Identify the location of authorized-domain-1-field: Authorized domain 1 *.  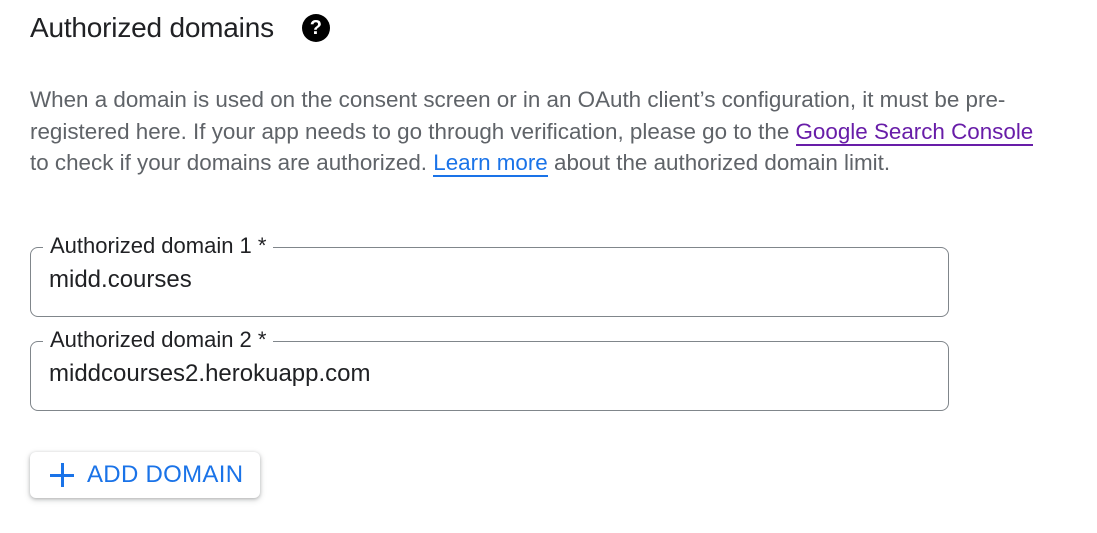
(489, 274).